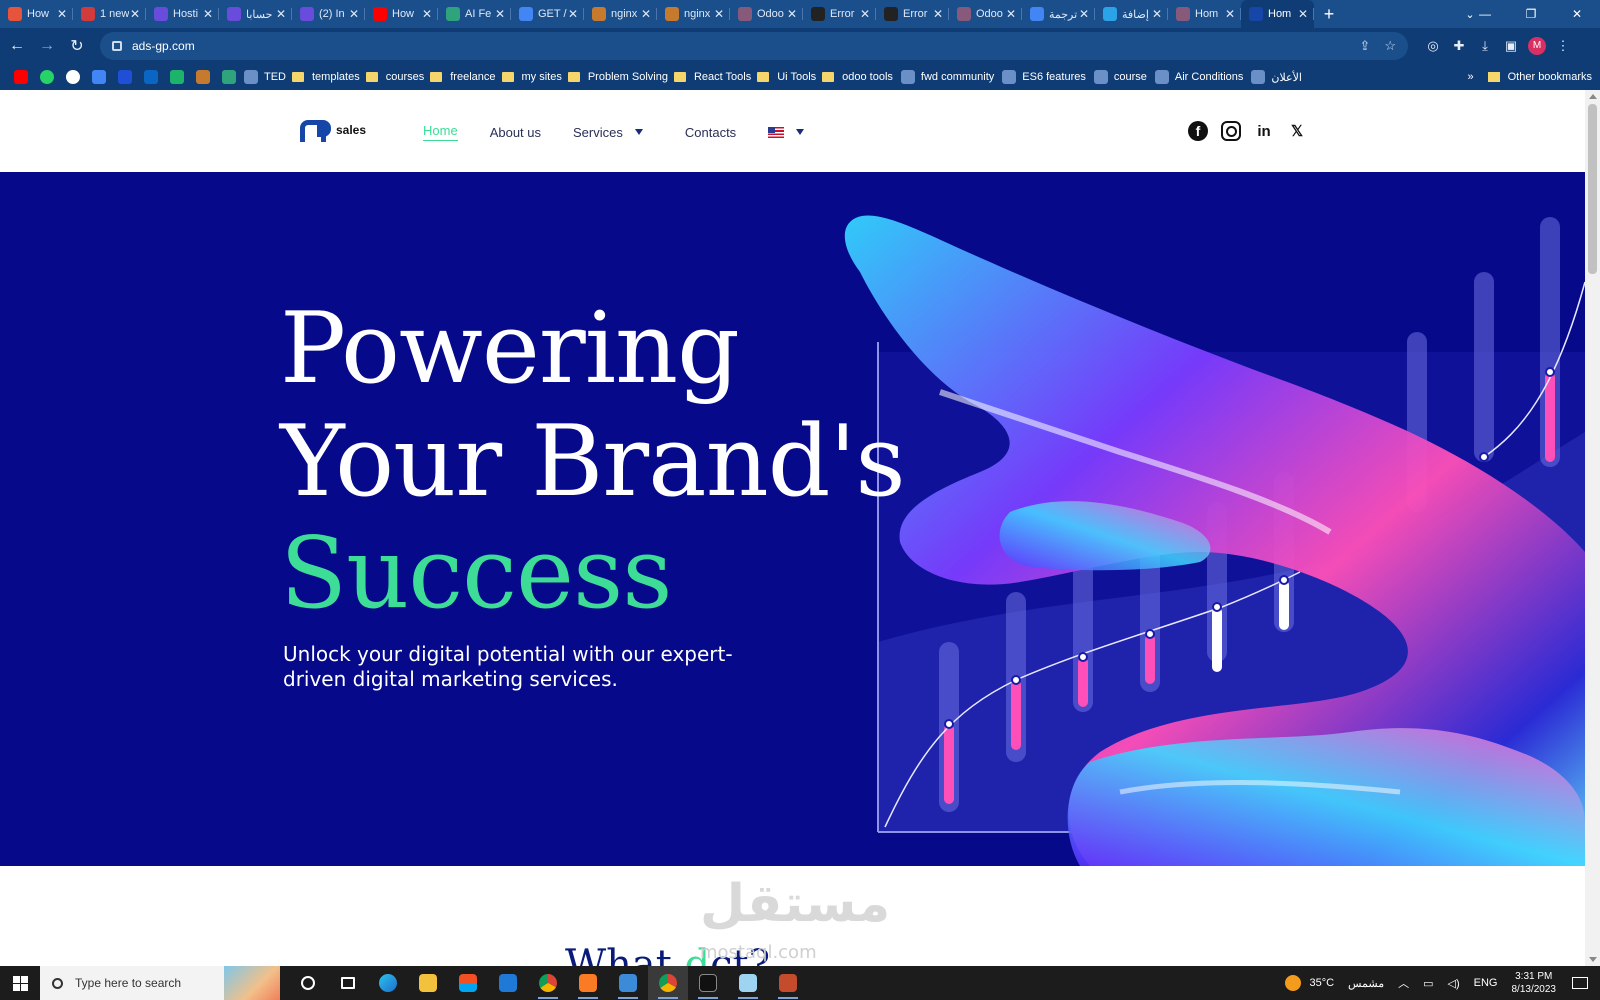 This screenshot has height=1000, width=1600. What do you see at coordinates (77, 46) in the screenshot?
I see `reload-icon: ↻` at bounding box center [77, 46].